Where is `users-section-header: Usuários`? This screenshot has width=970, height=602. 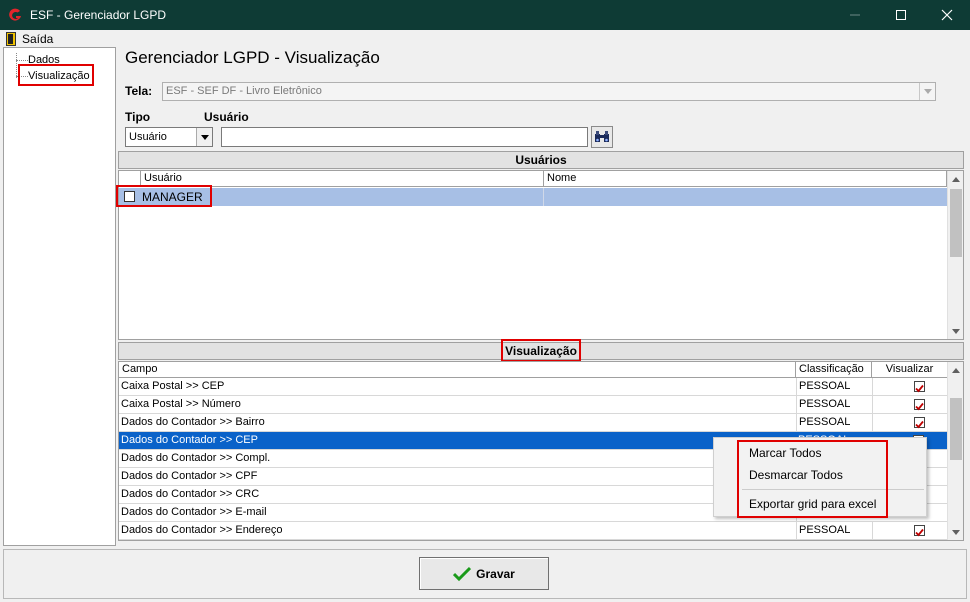 users-section-header: Usuários is located at coordinates (541, 160).